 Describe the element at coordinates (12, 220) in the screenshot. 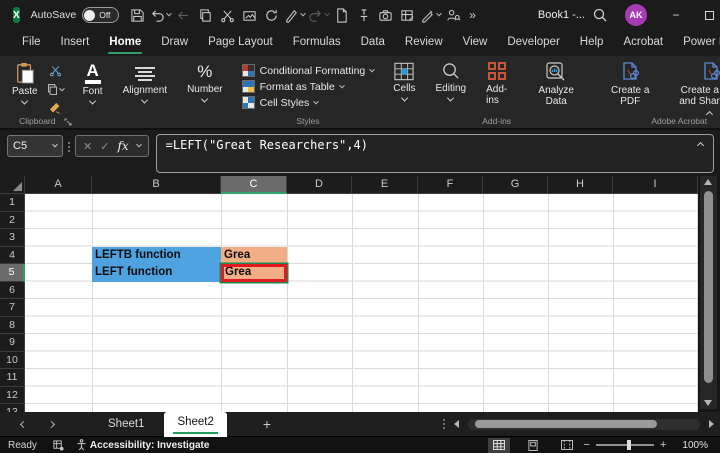

I see `row-header-2: 2` at that location.